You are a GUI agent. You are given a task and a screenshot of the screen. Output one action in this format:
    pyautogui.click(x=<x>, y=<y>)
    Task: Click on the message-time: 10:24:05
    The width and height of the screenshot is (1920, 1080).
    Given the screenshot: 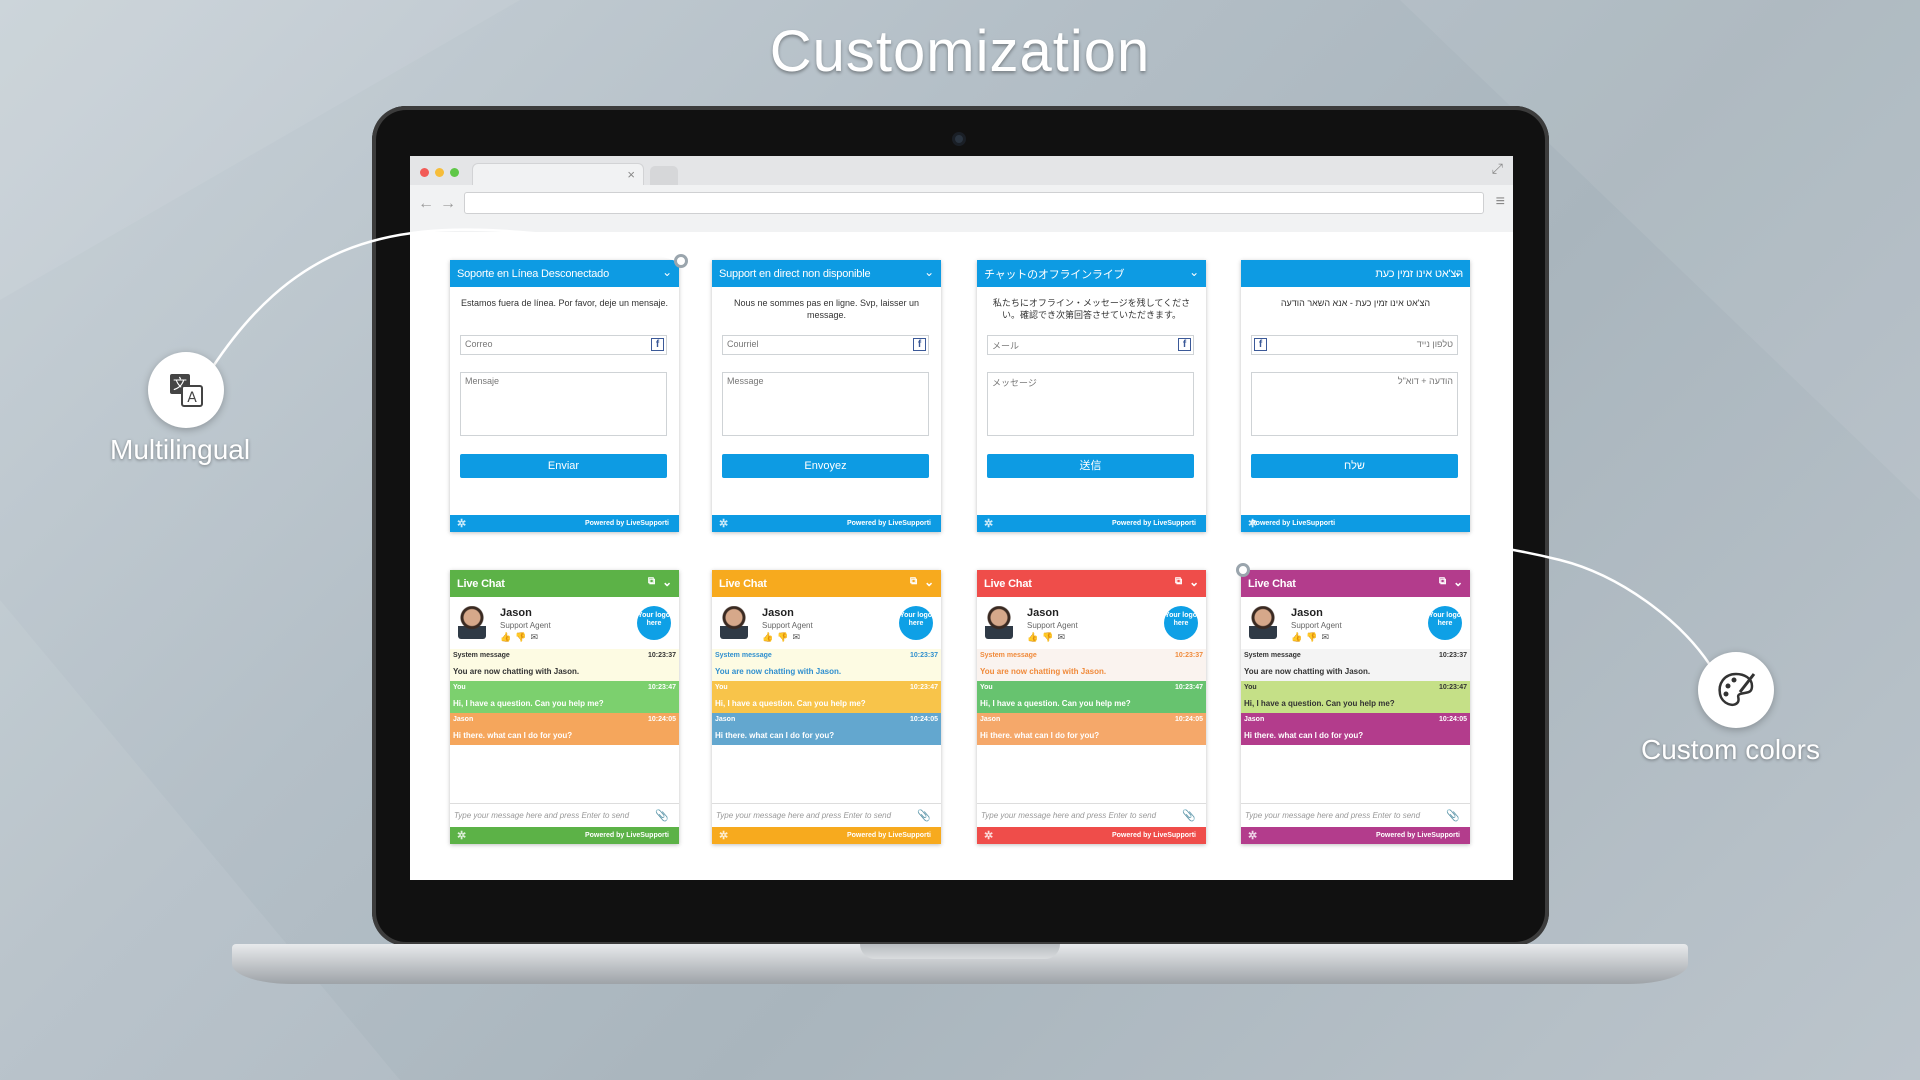 What is the action you would take?
    pyautogui.click(x=1452, y=719)
    